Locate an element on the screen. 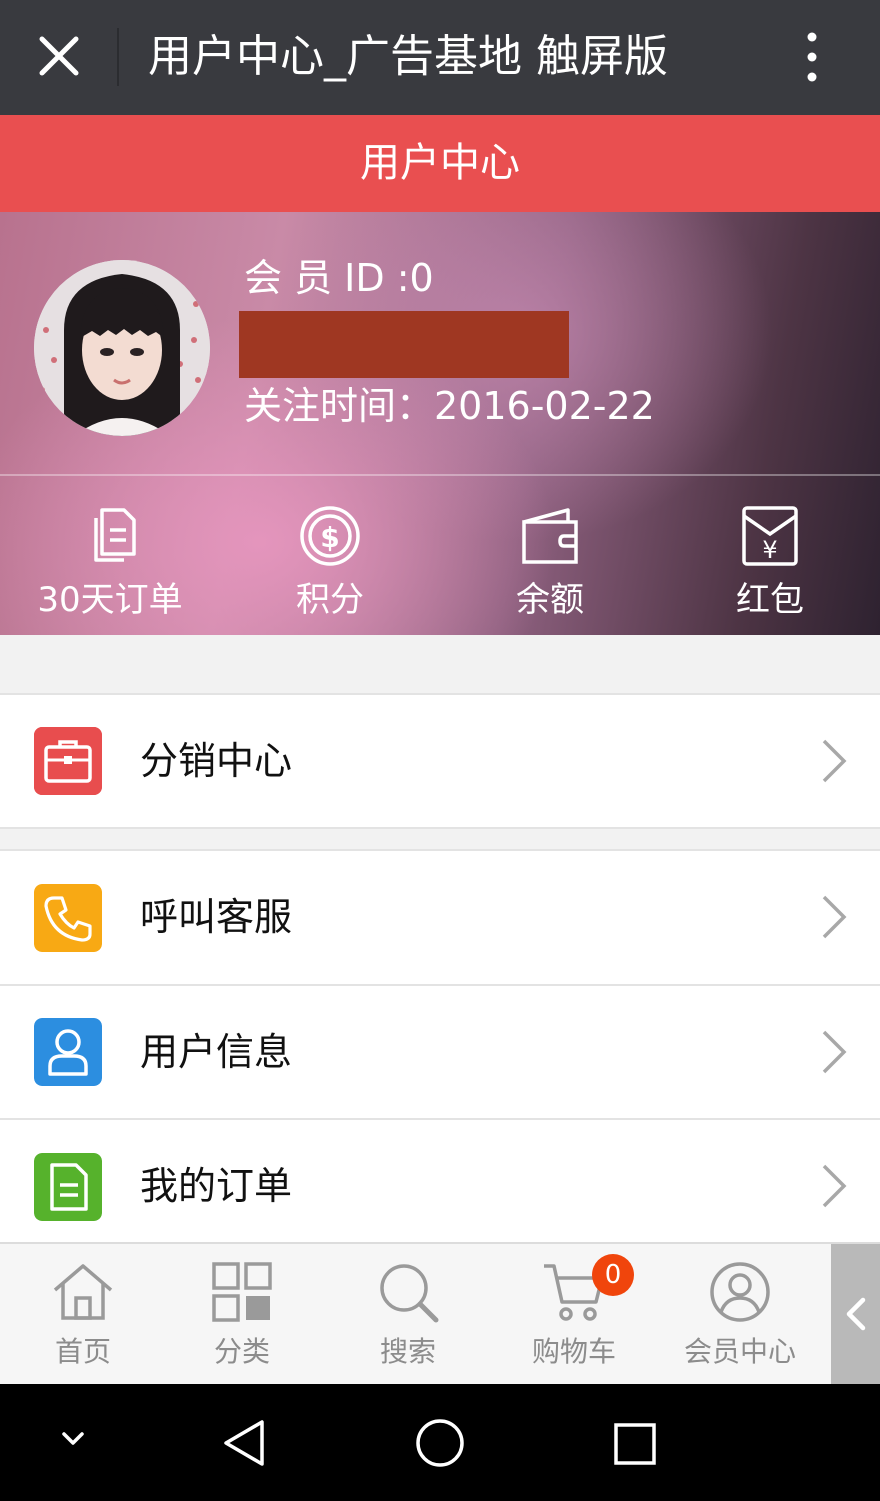  home-circle-icon is located at coordinates (440, 1443).